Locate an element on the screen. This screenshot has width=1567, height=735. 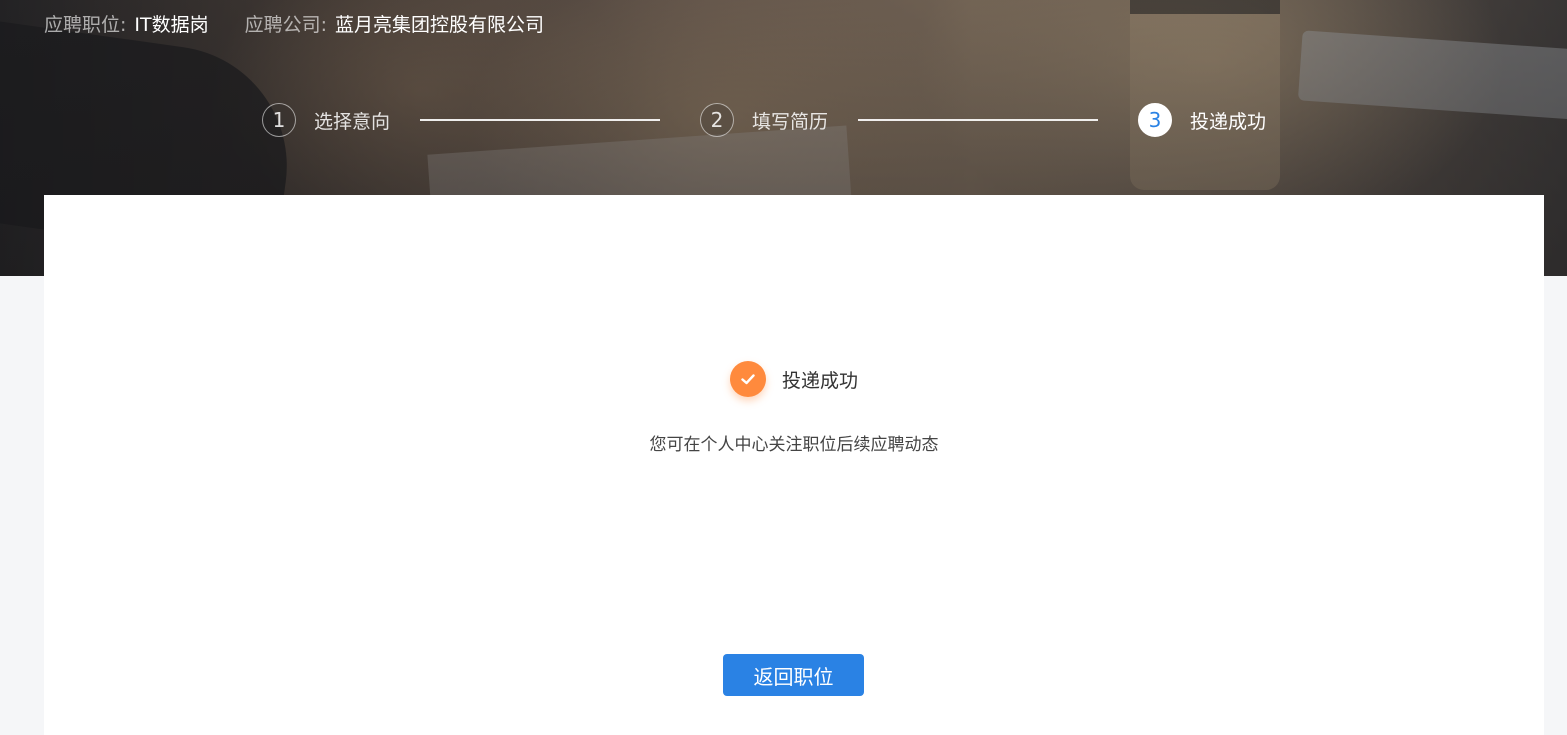
step-label: 选择意向 is located at coordinates (352, 121).